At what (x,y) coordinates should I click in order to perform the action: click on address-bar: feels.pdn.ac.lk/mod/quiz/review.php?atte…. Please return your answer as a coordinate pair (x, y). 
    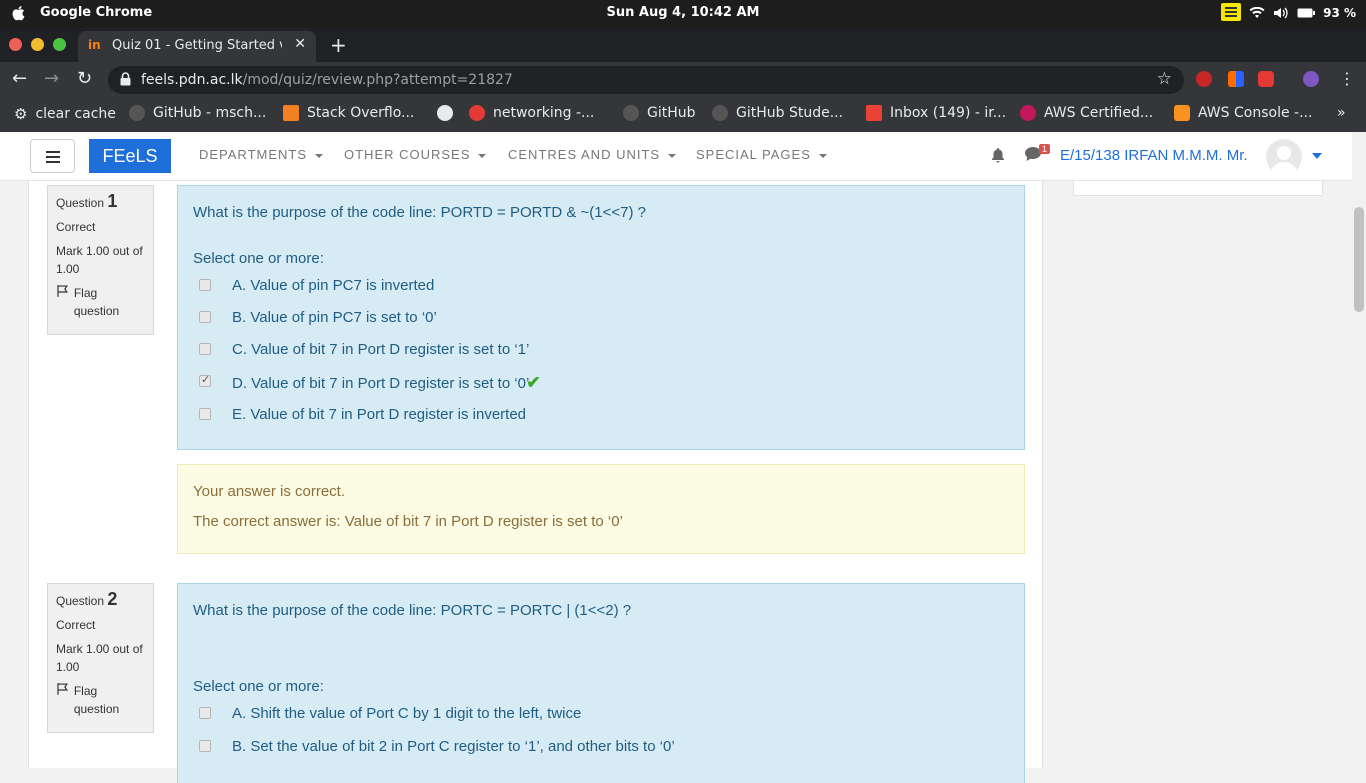
    Looking at the image, I should click on (646, 80).